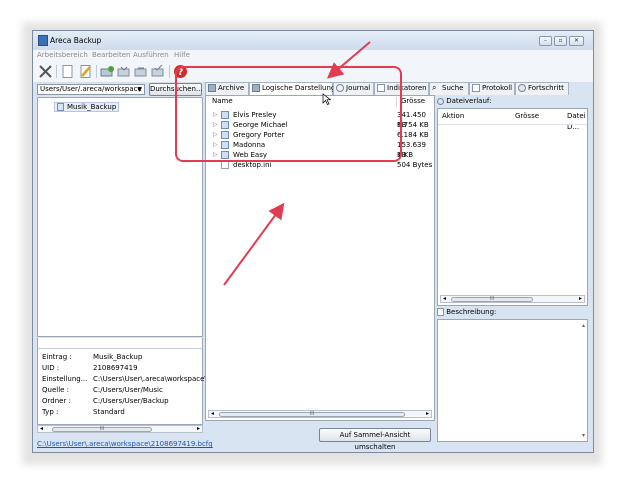  I want to click on backup-target-icon, so click(60, 107).